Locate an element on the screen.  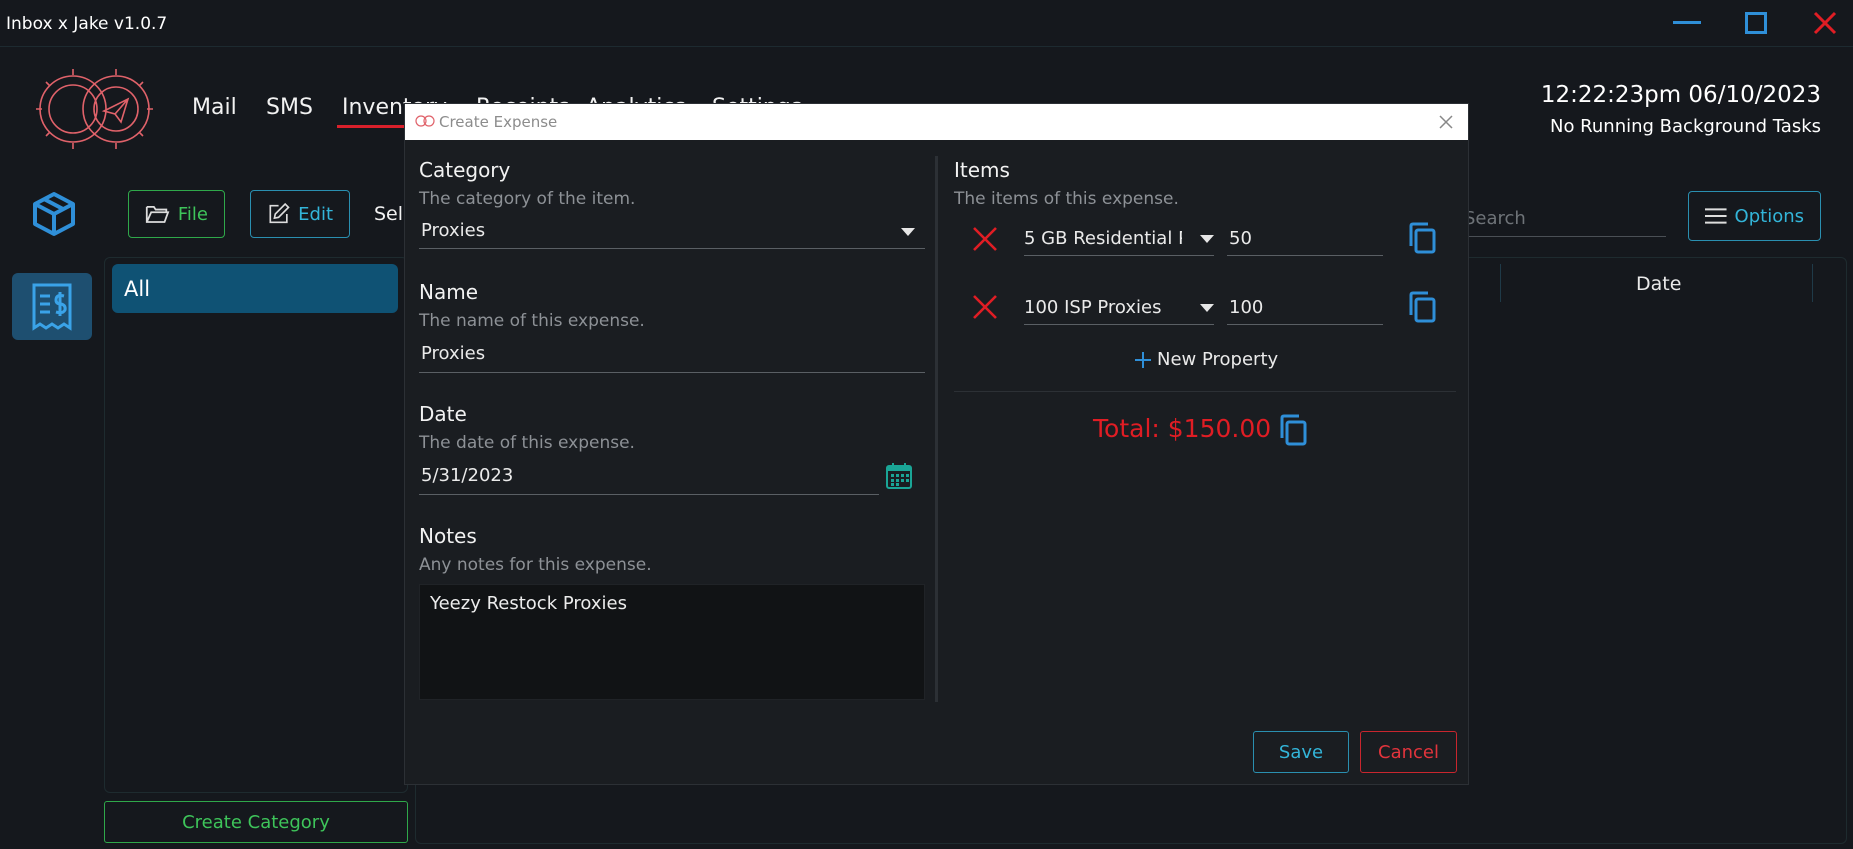
item-select-value: 5 GB Residential Pr is located at coordinates (1103, 238).